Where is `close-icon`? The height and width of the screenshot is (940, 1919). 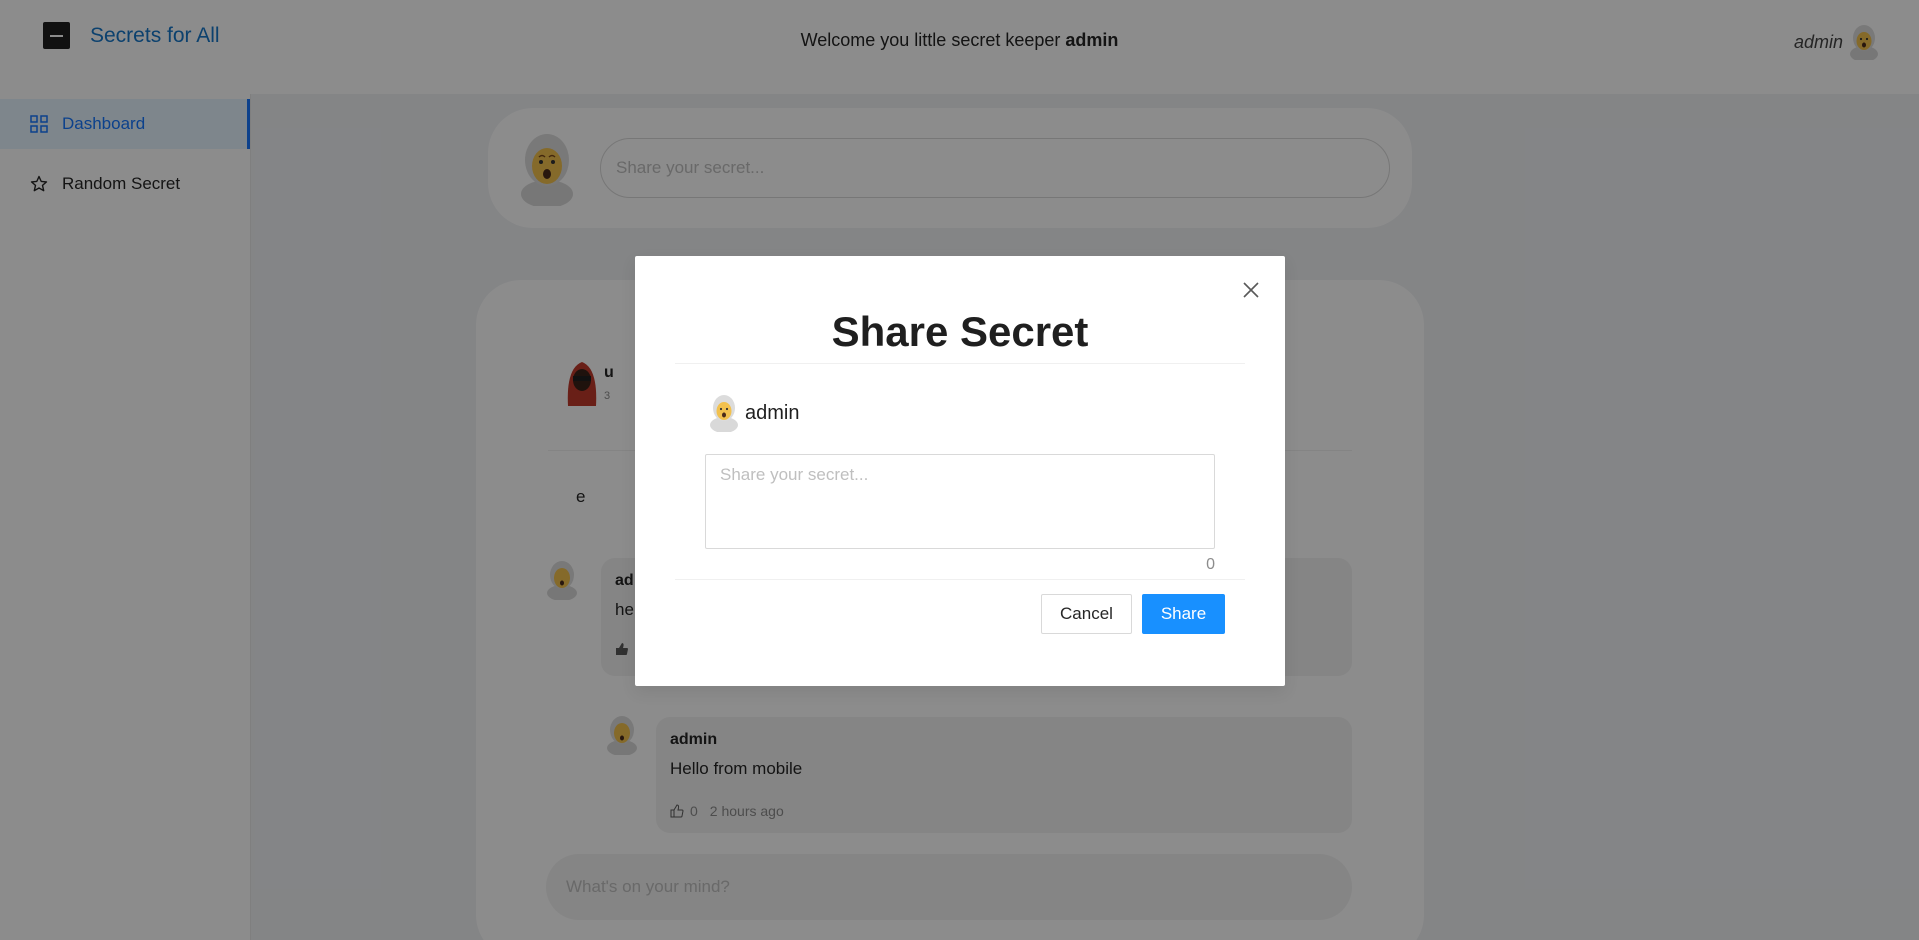
close-icon is located at coordinates (1251, 290).